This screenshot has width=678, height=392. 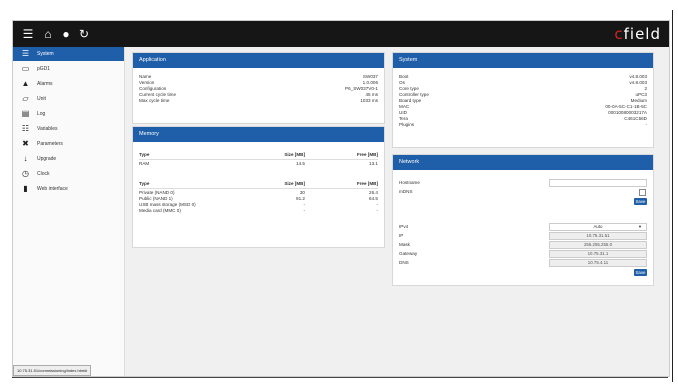 I want to click on sidebar-item-unit: ⏥ Unit, so click(x=68, y=99).